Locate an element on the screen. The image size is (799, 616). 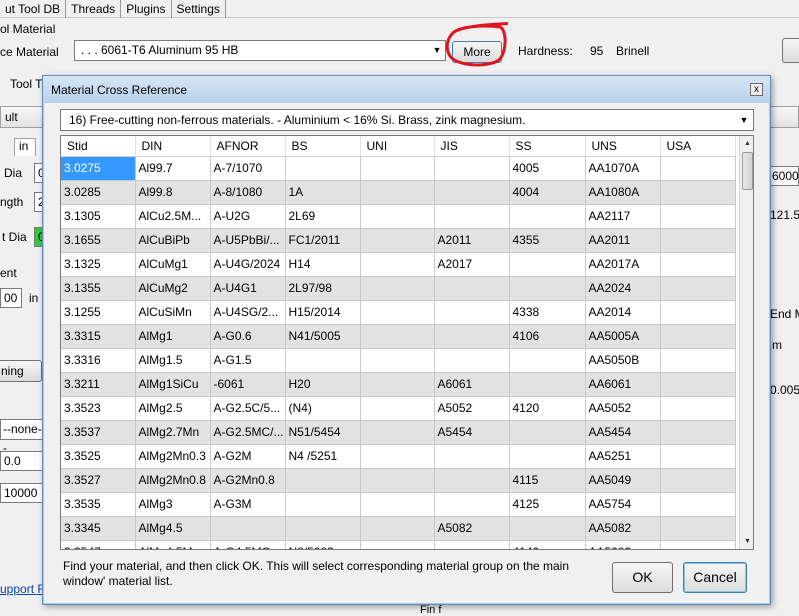
column-header-usa: USA is located at coordinates (698, 146).